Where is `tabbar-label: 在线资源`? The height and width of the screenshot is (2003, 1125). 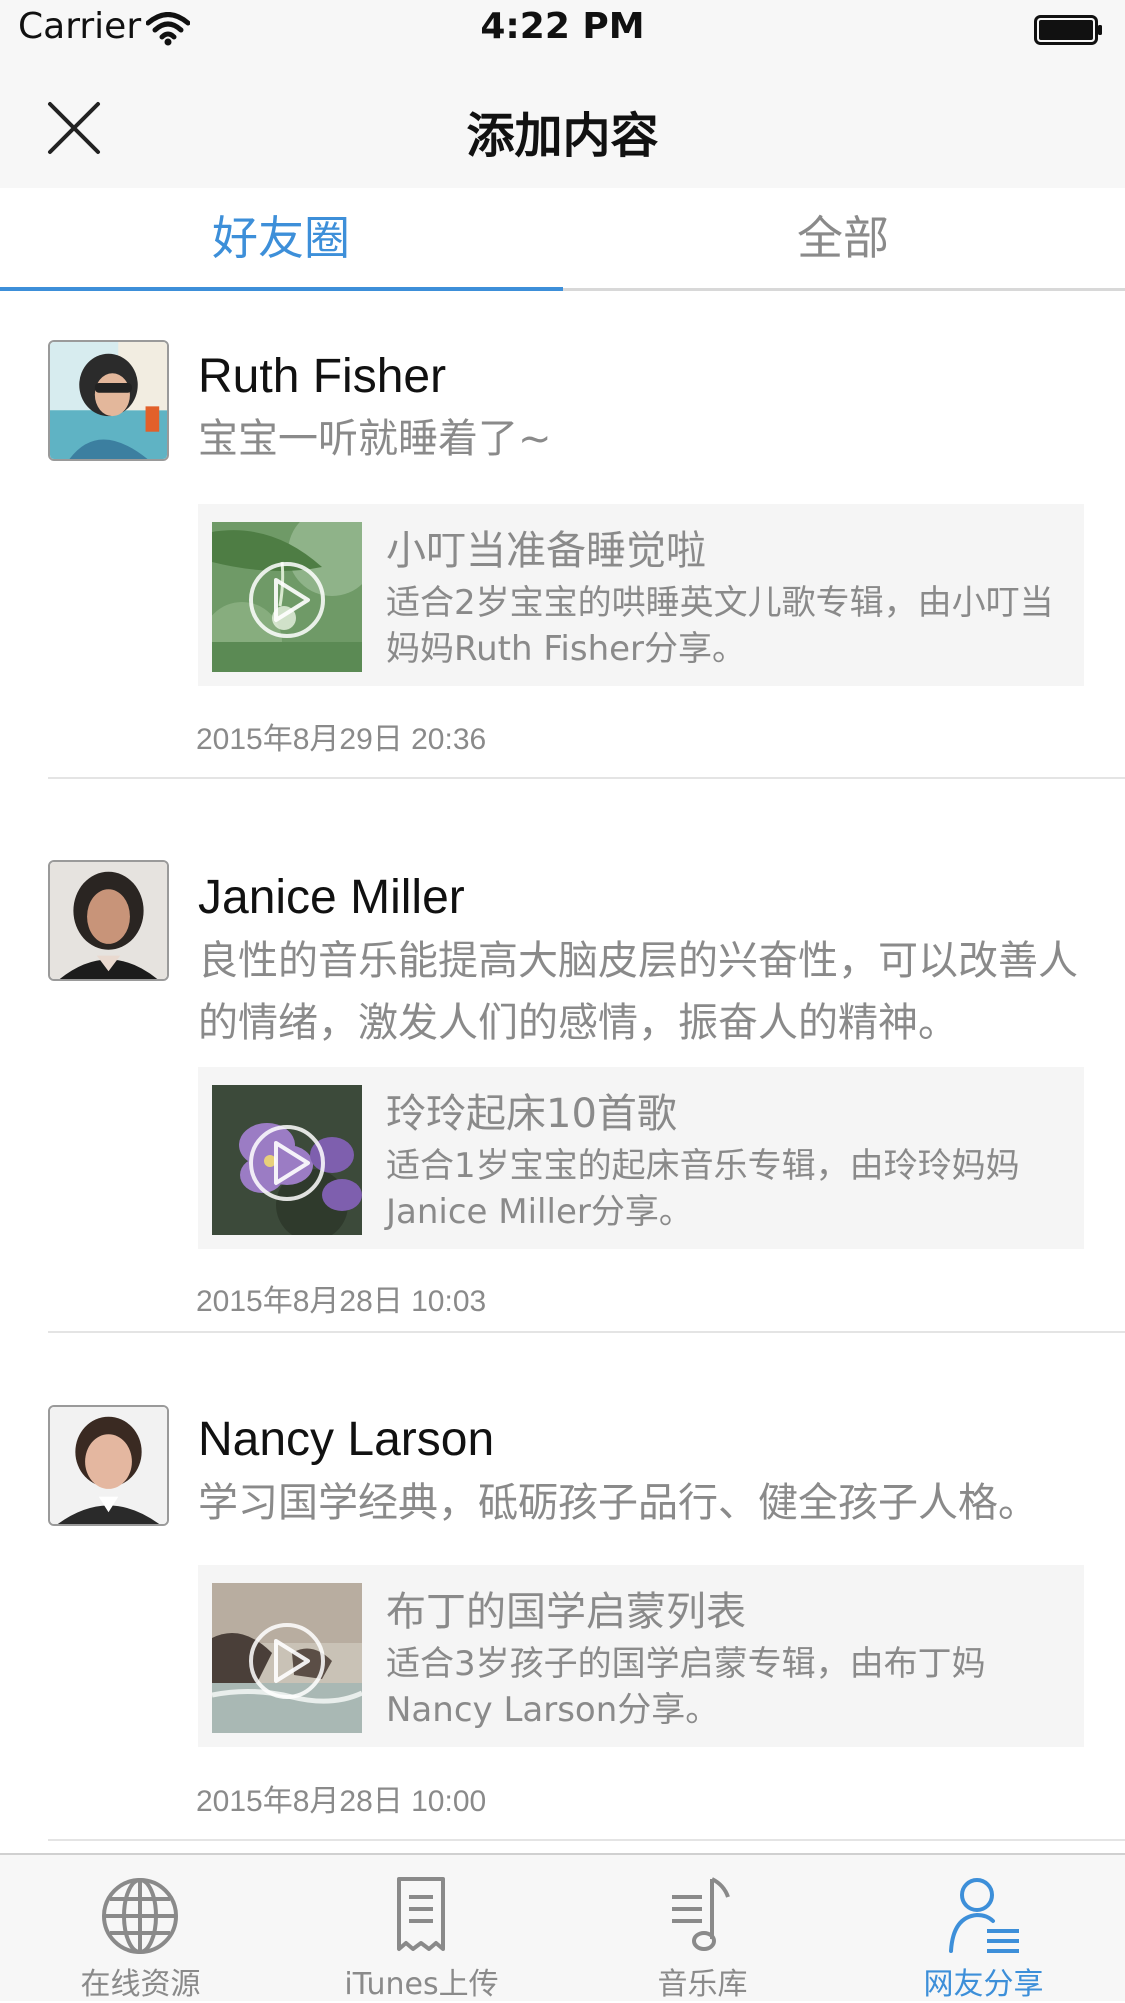
tabbar-label: 在线资源 is located at coordinates (140, 1984).